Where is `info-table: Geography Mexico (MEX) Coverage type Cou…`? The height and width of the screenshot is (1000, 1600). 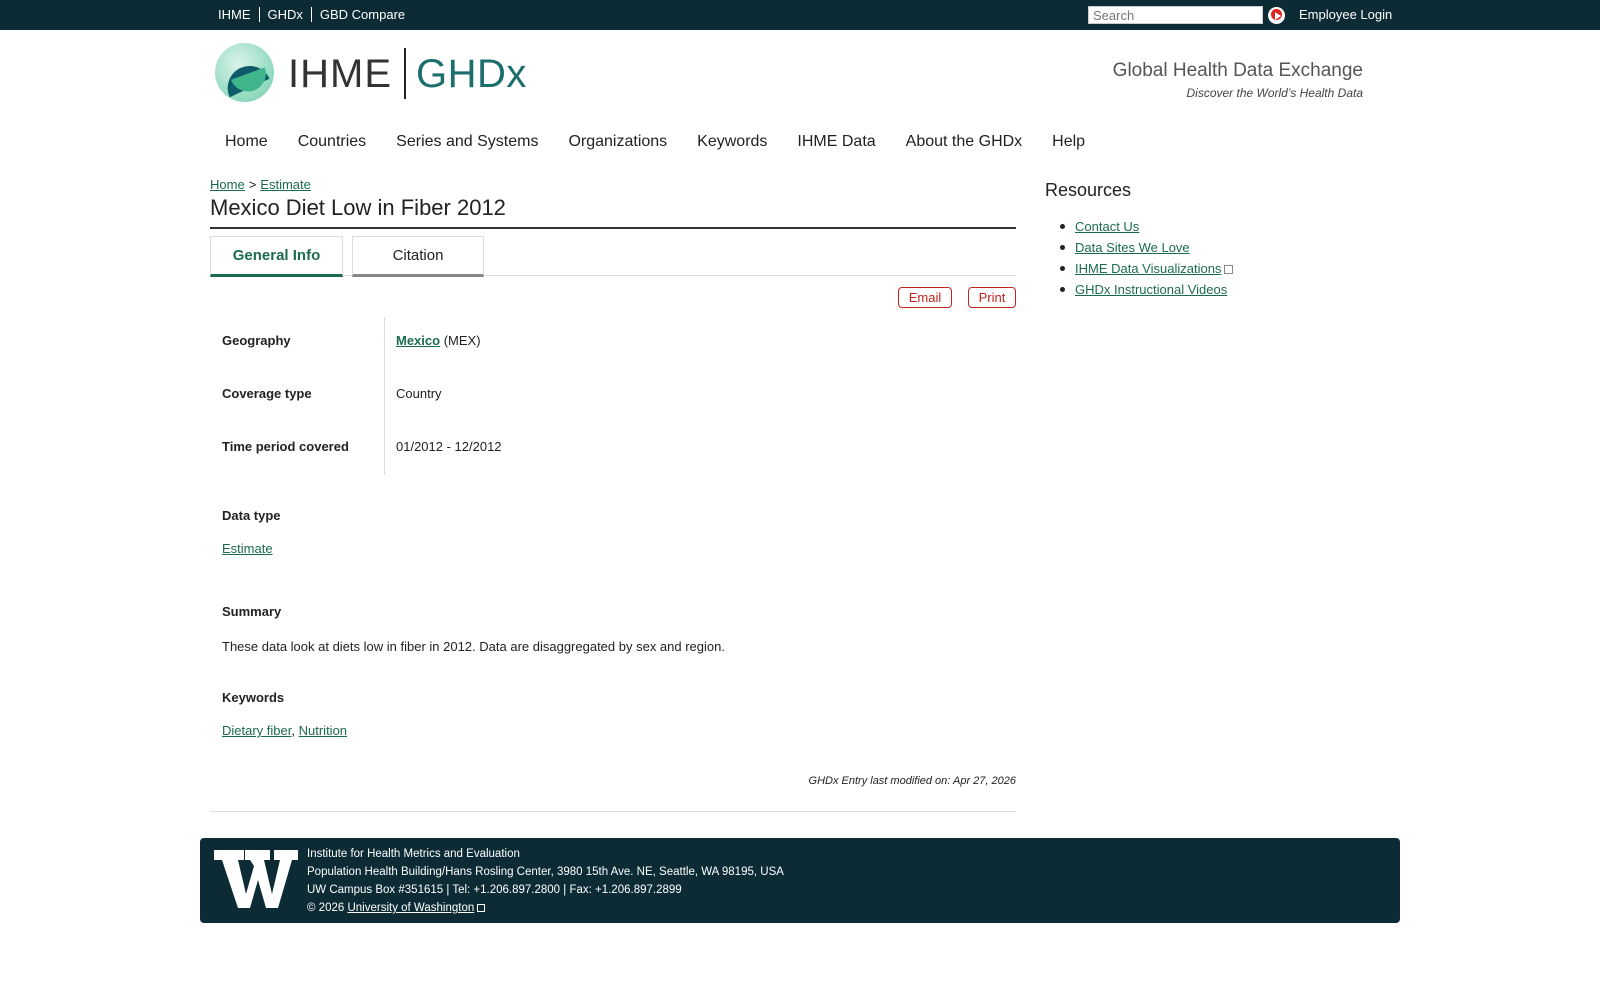
info-table: Geography Mexico (MEX) Coverage type Cou… is located at coordinates (613, 396).